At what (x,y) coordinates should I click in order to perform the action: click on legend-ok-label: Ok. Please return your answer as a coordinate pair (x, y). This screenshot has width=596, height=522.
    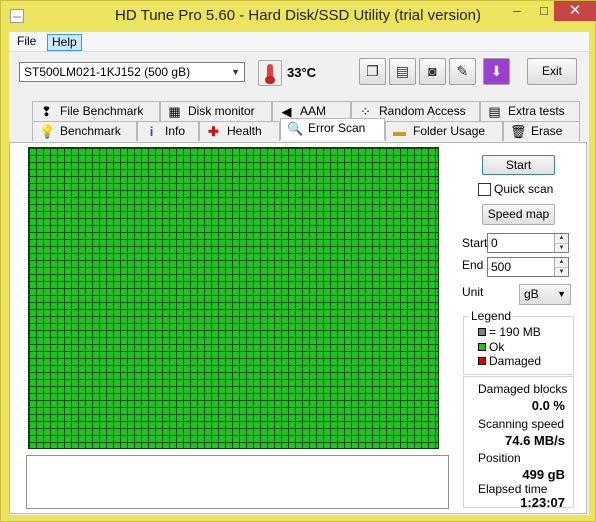
    Looking at the image, I should click on (497, 347).